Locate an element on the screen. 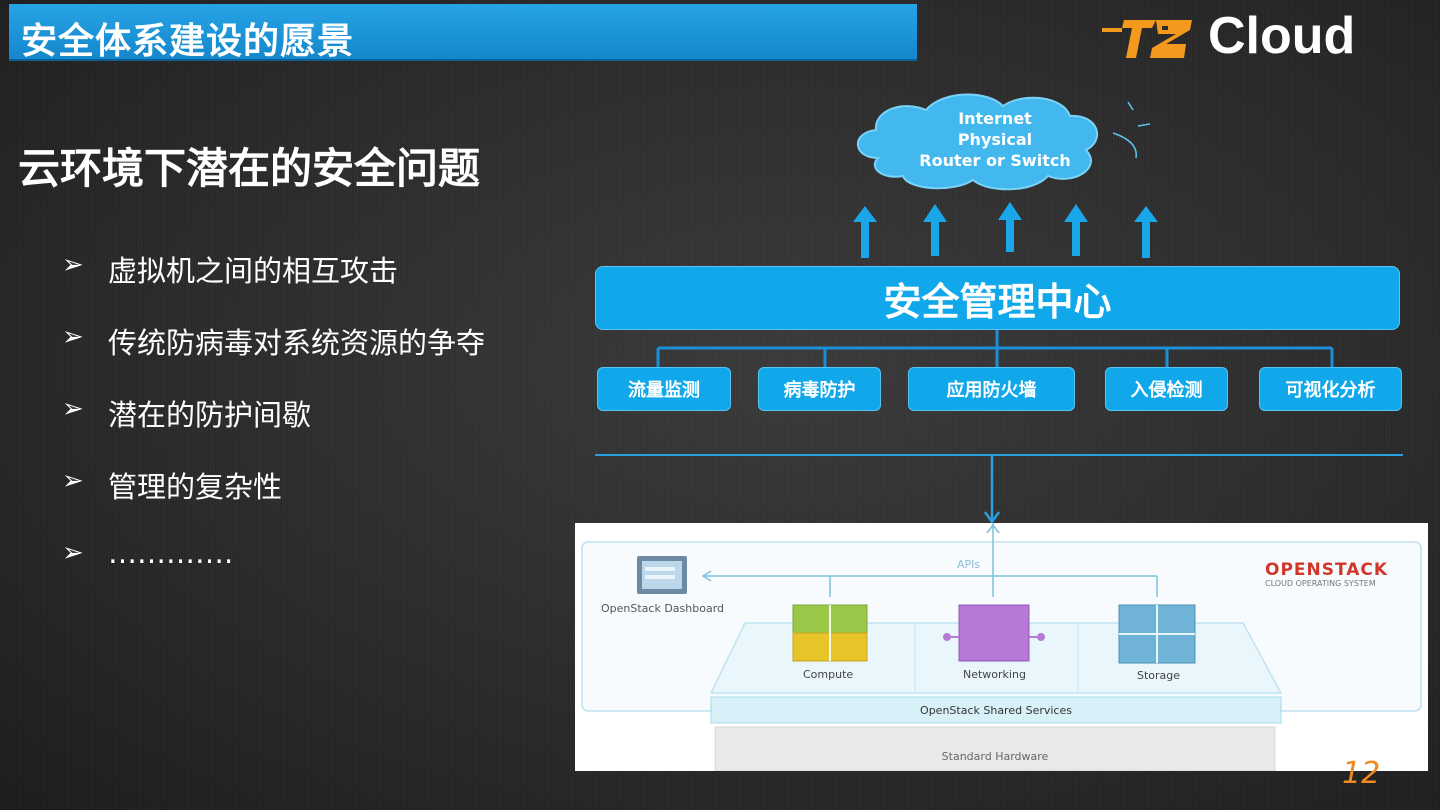 This screenshot has width=1440, height=810. openstack-tagline: CLOUD OPERATING SYSTEM is located at coordinates (1320, 583).